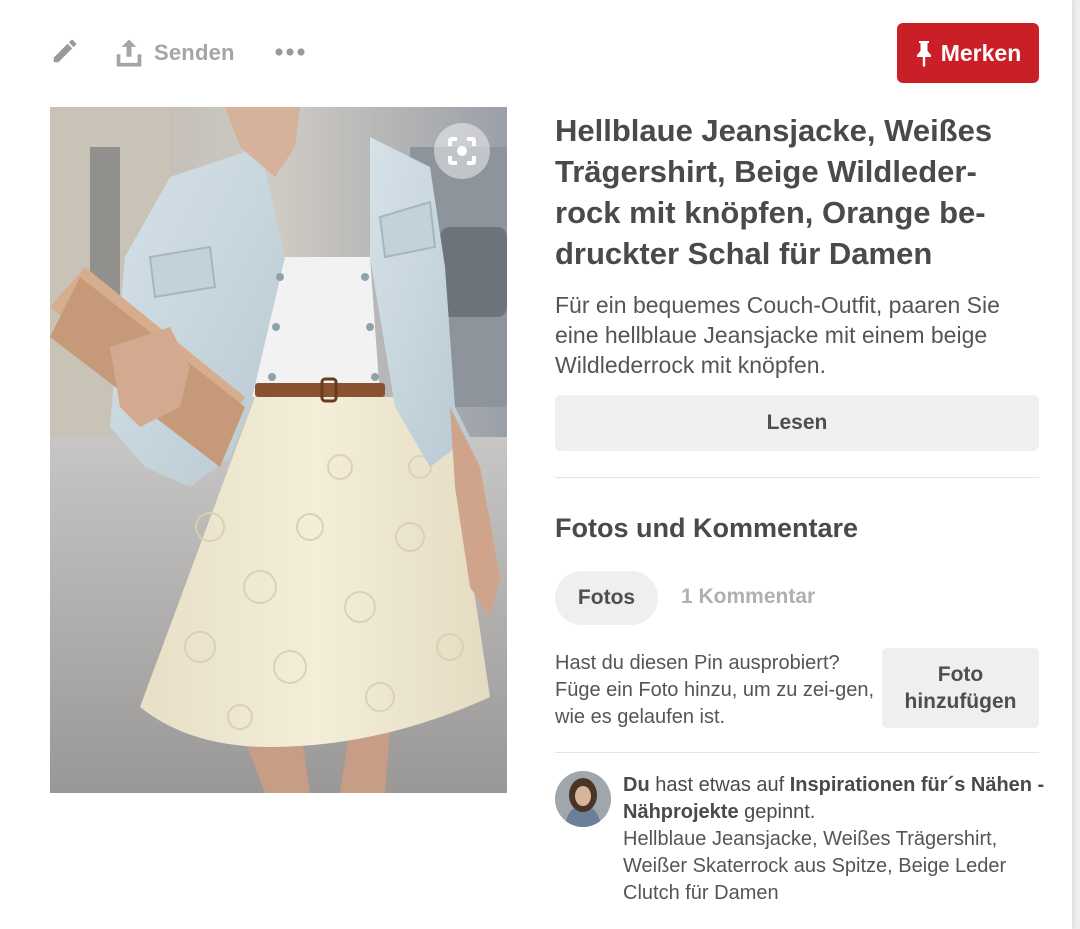 The width and height of the screenshot is (1080, 929). I want to click on read-button: Lesen, so click(797, 423).